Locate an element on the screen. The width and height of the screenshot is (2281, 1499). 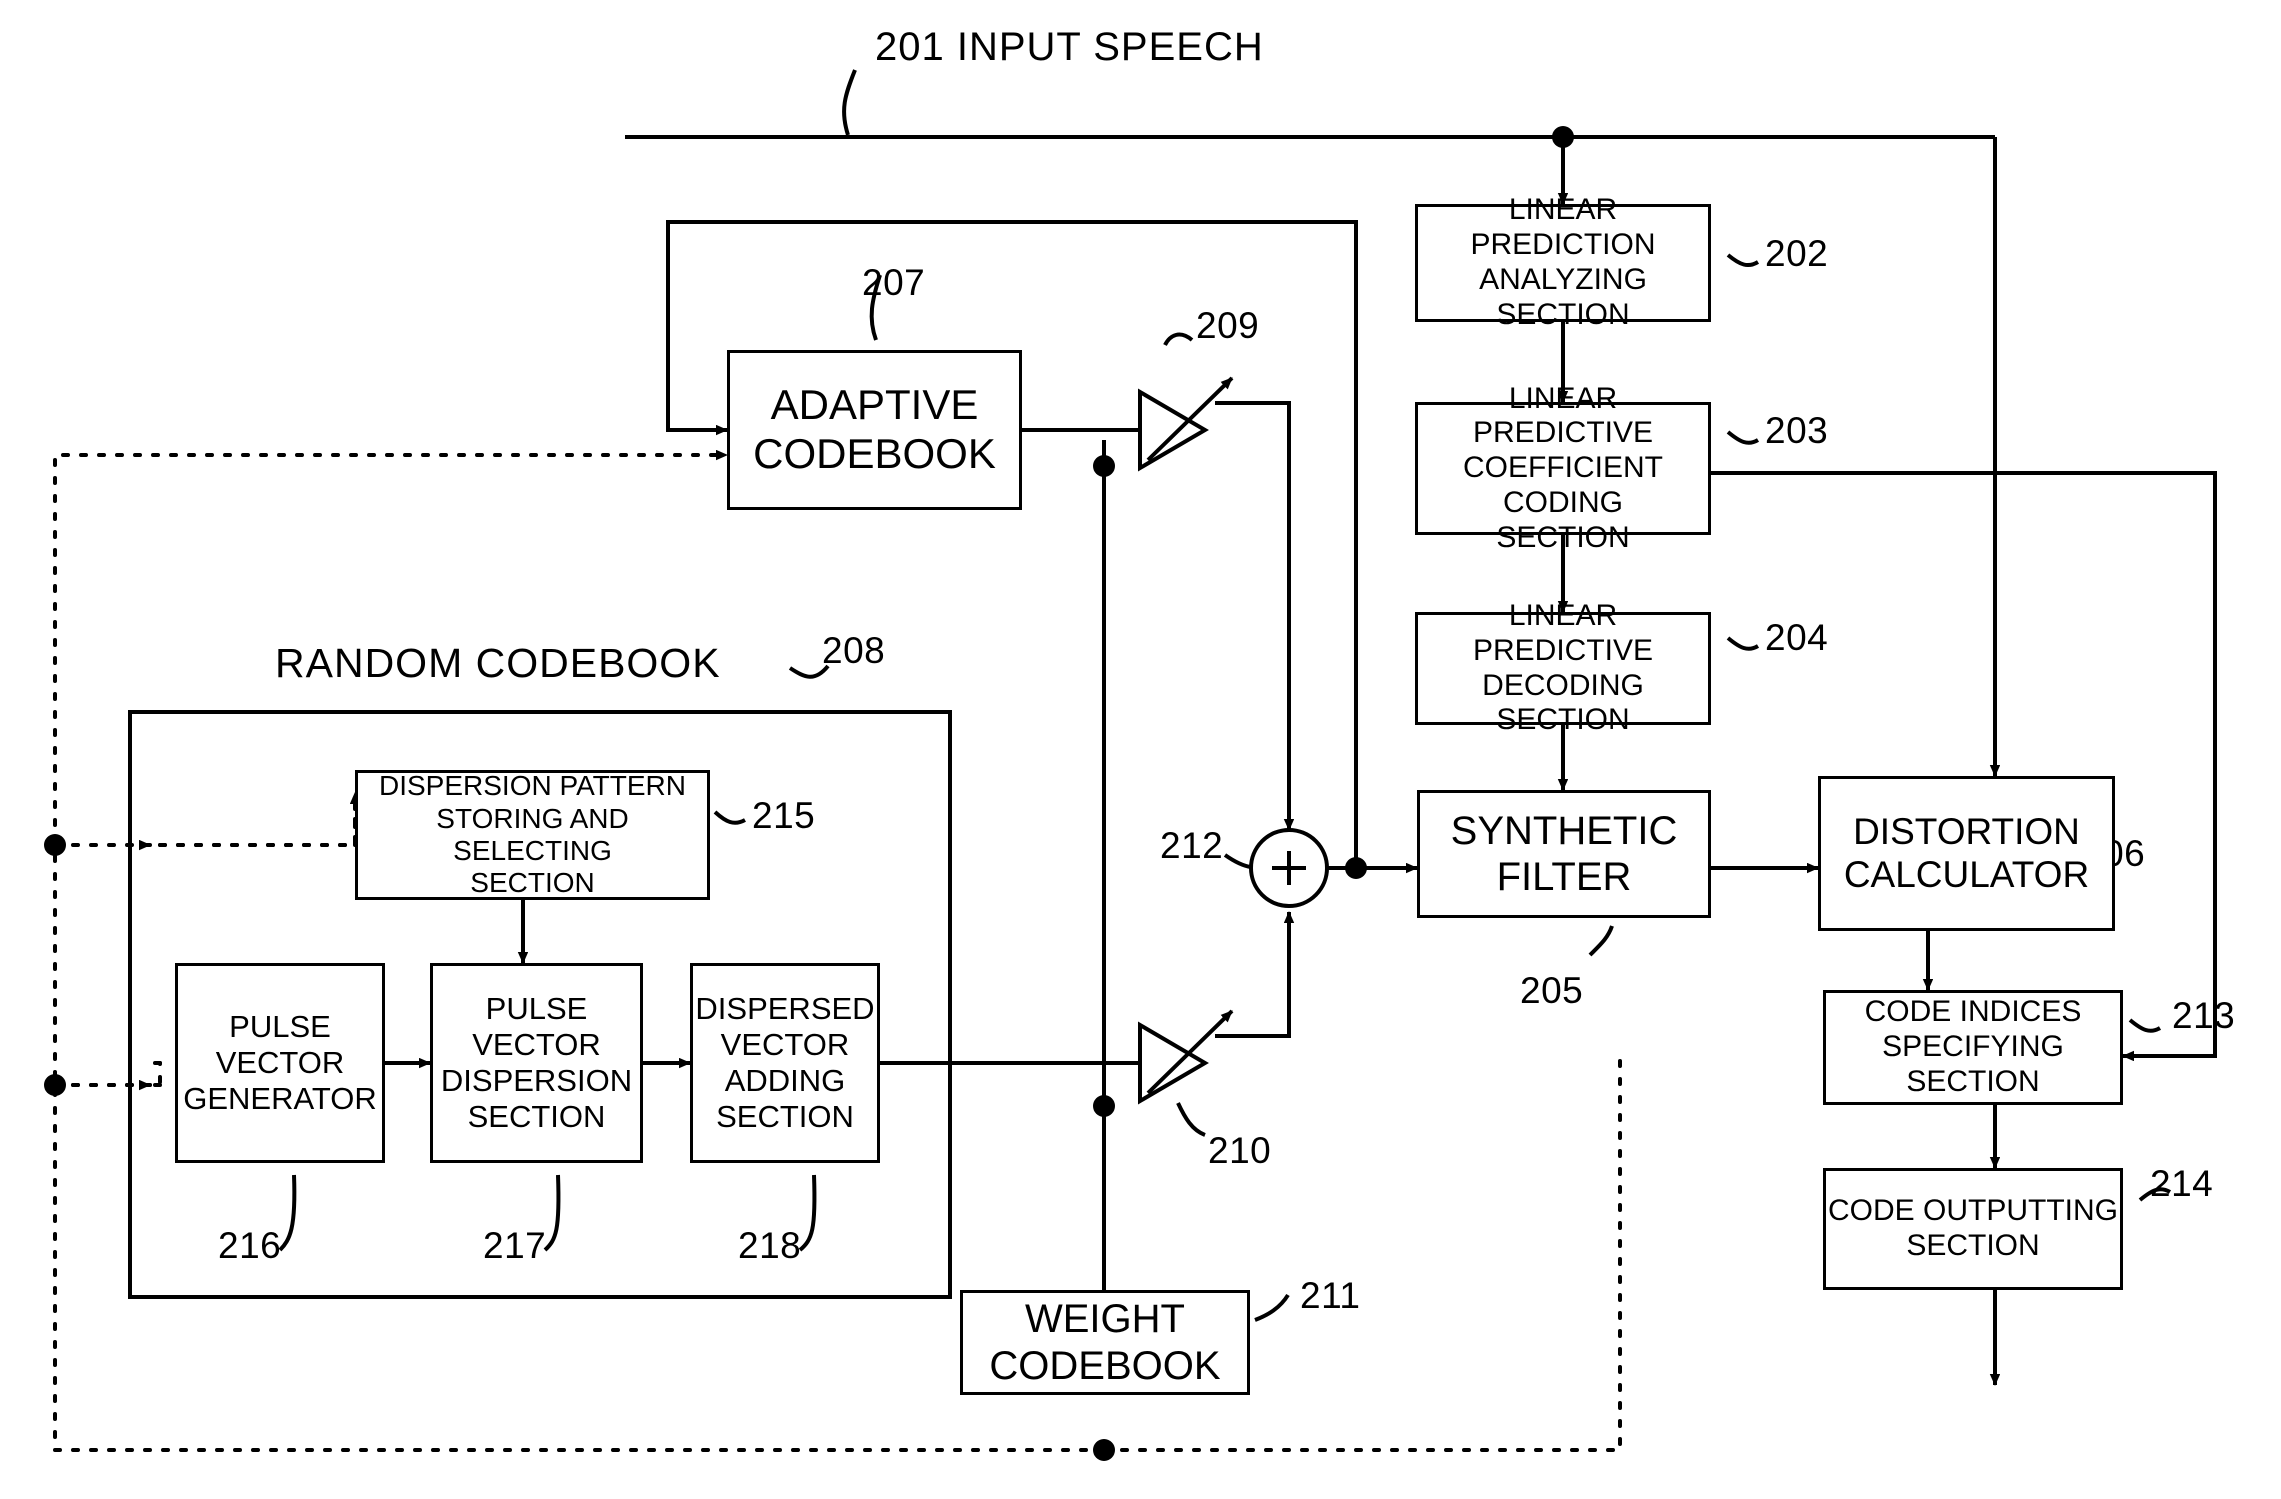
ref-211: 211 is located at coordinates (1330, 1295).